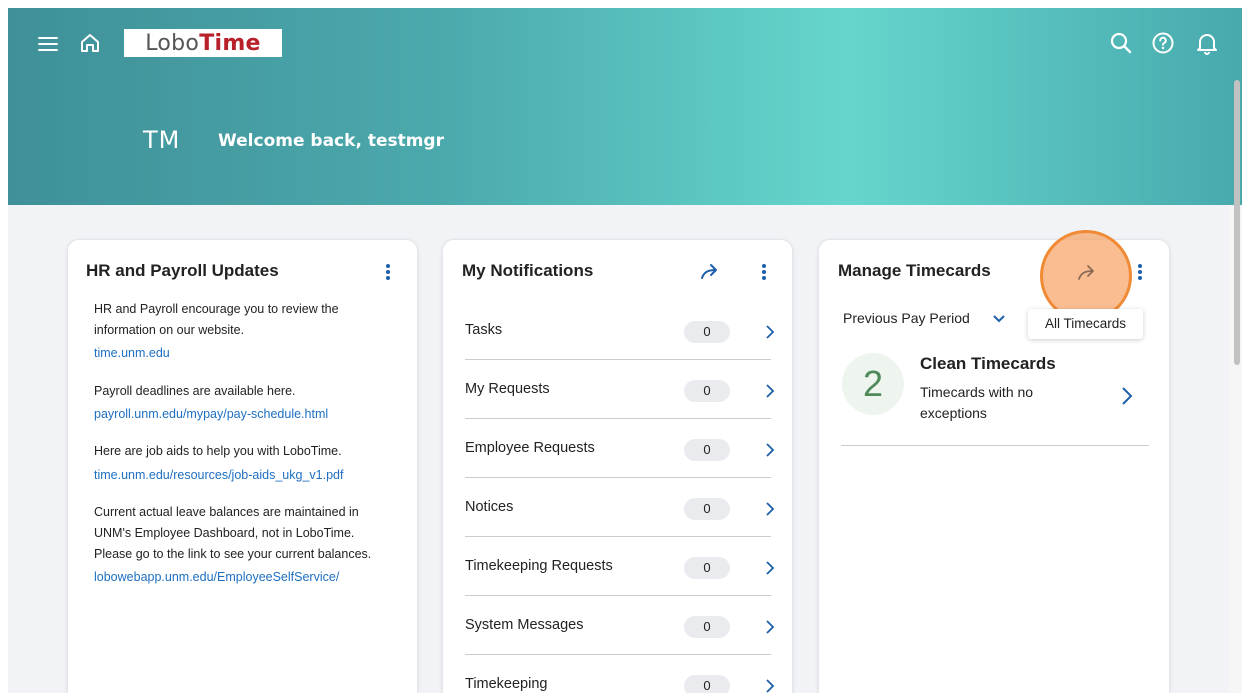 The width and height of the screenshot is (1242, 693). Describe the element at coordinates (620, 389) in the screenshot. I see `notification-row-my-requests: My Requests 0` at that location.